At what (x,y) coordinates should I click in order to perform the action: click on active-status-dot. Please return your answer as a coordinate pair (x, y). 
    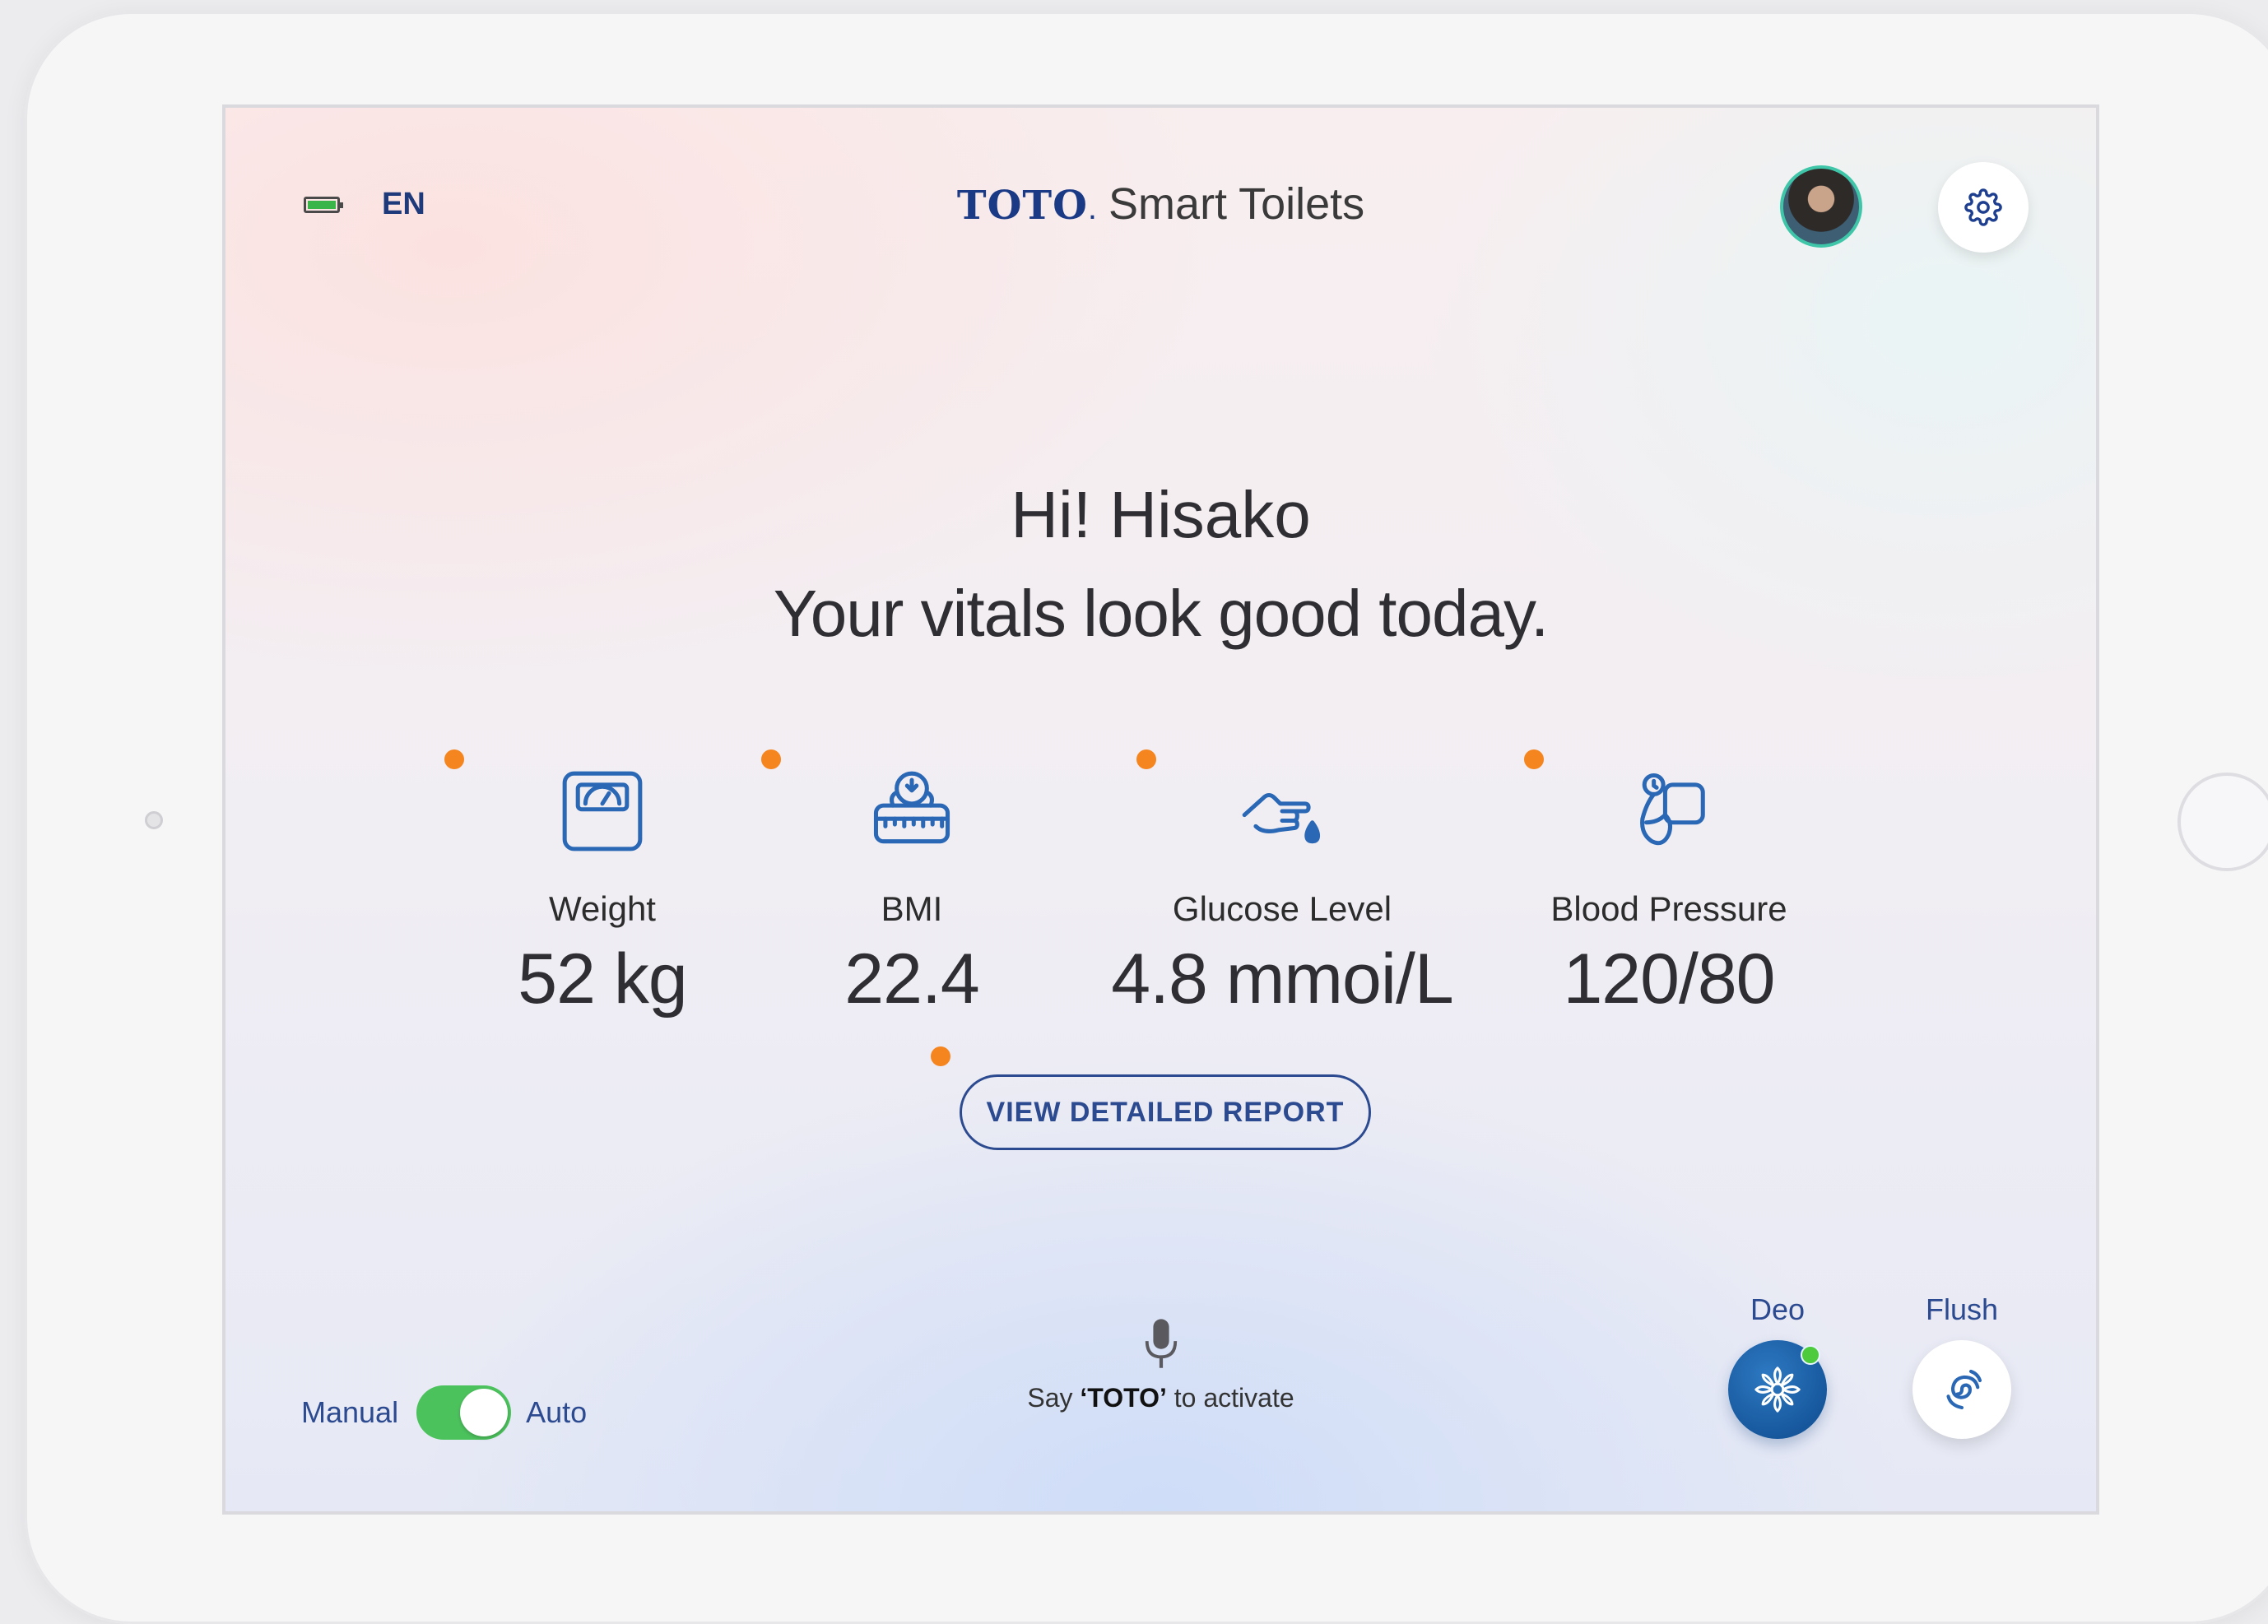
    Looking at the image, I should click on (1810, 1355).